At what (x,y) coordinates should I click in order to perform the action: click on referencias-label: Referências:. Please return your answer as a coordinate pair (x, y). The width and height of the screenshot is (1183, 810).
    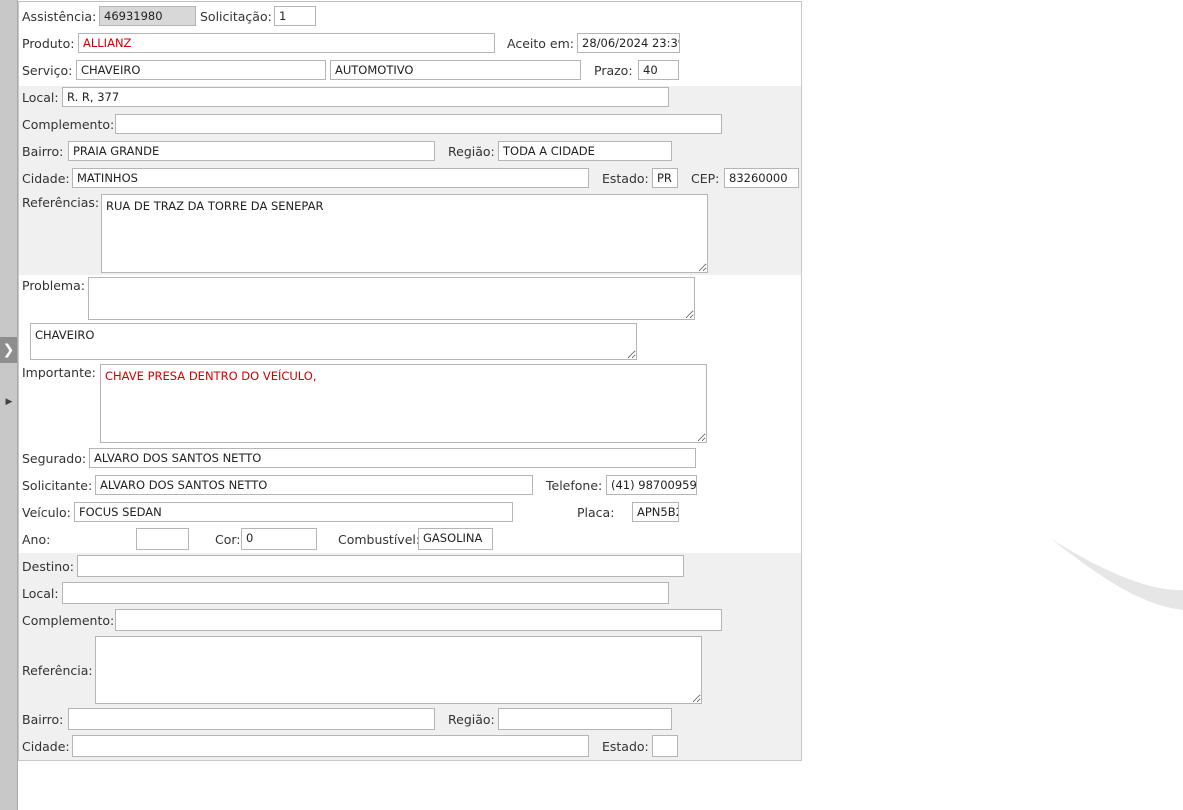
    Looking at the image, I should click on (61, 202).